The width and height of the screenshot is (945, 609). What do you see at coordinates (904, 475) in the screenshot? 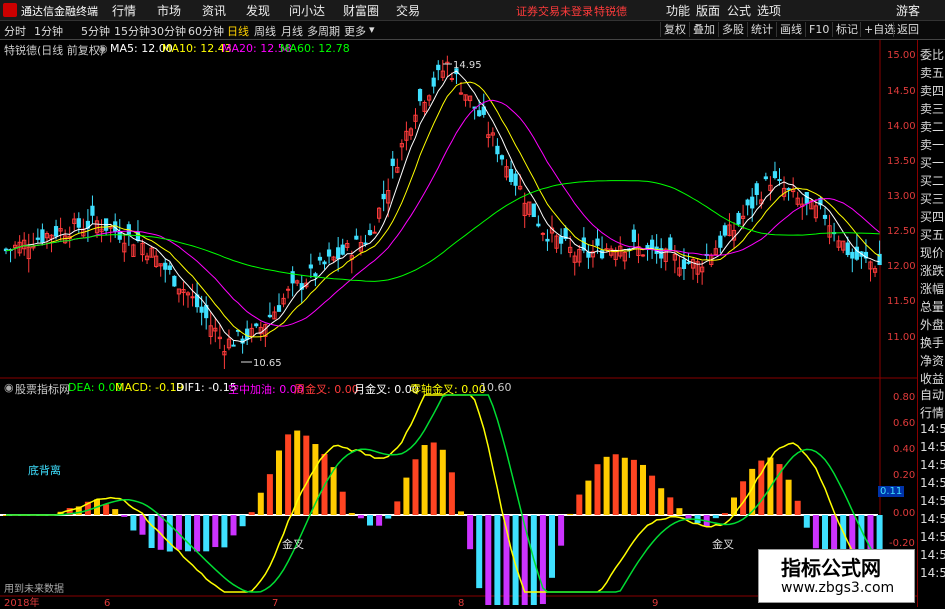
I see `indicator-tick: 0.20` at bounding box center [904, 475].